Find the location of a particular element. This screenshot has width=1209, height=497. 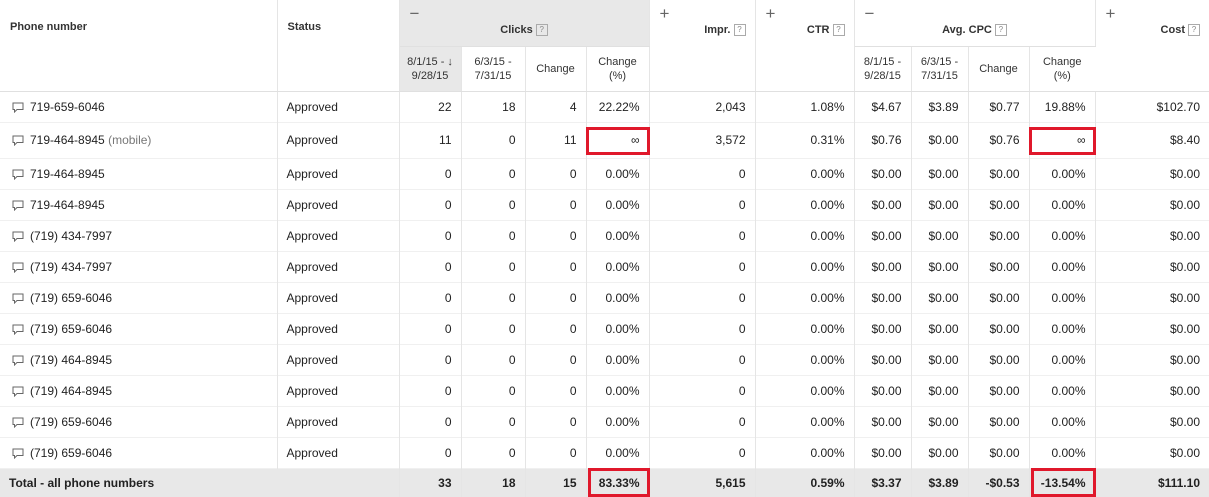

clicks-change-pct: 22.22% is located at coordinates (617, 106).